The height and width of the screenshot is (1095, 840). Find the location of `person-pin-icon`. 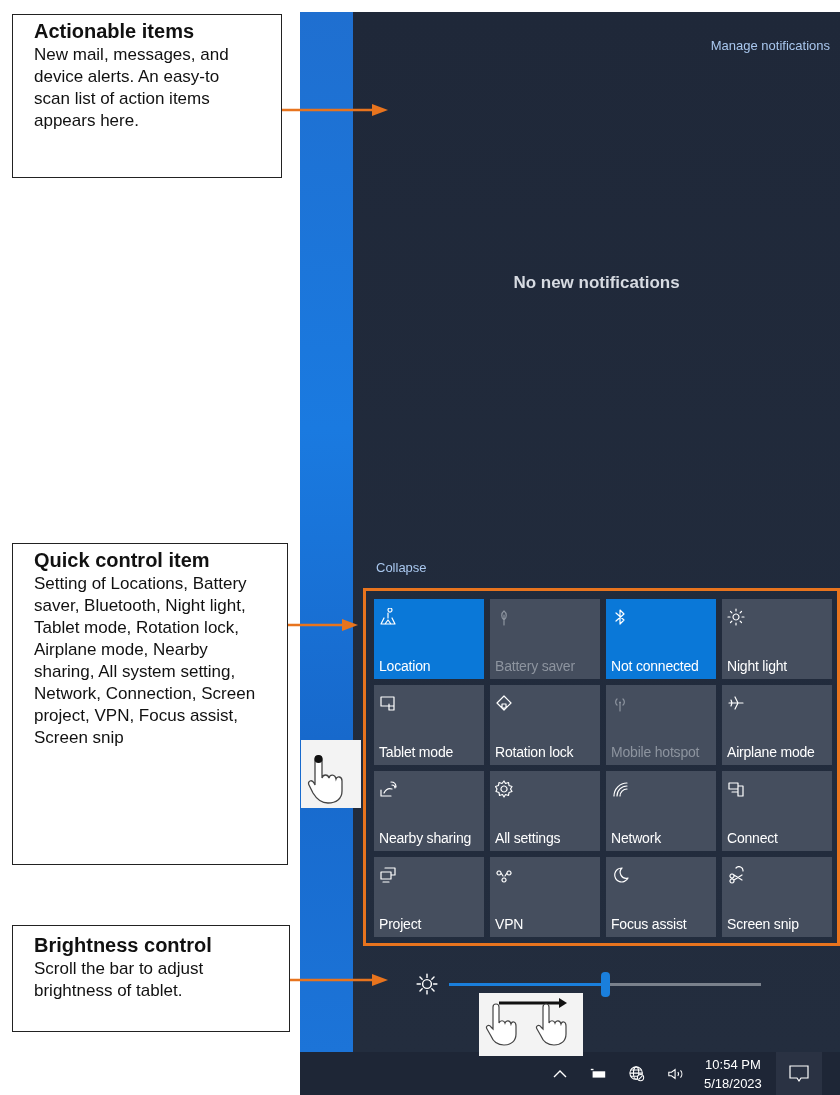

person-pin-icon is located at coordinates (388, 617).